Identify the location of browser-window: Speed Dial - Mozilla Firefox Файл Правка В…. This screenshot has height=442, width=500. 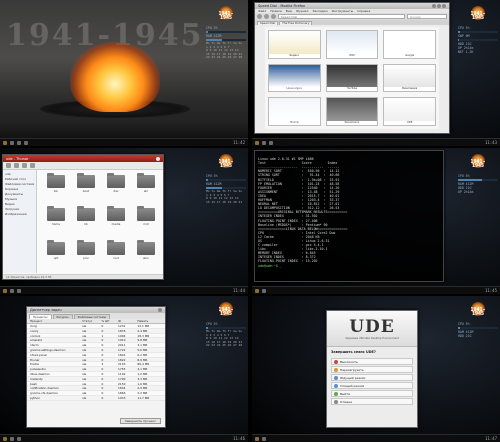
(352, 68).